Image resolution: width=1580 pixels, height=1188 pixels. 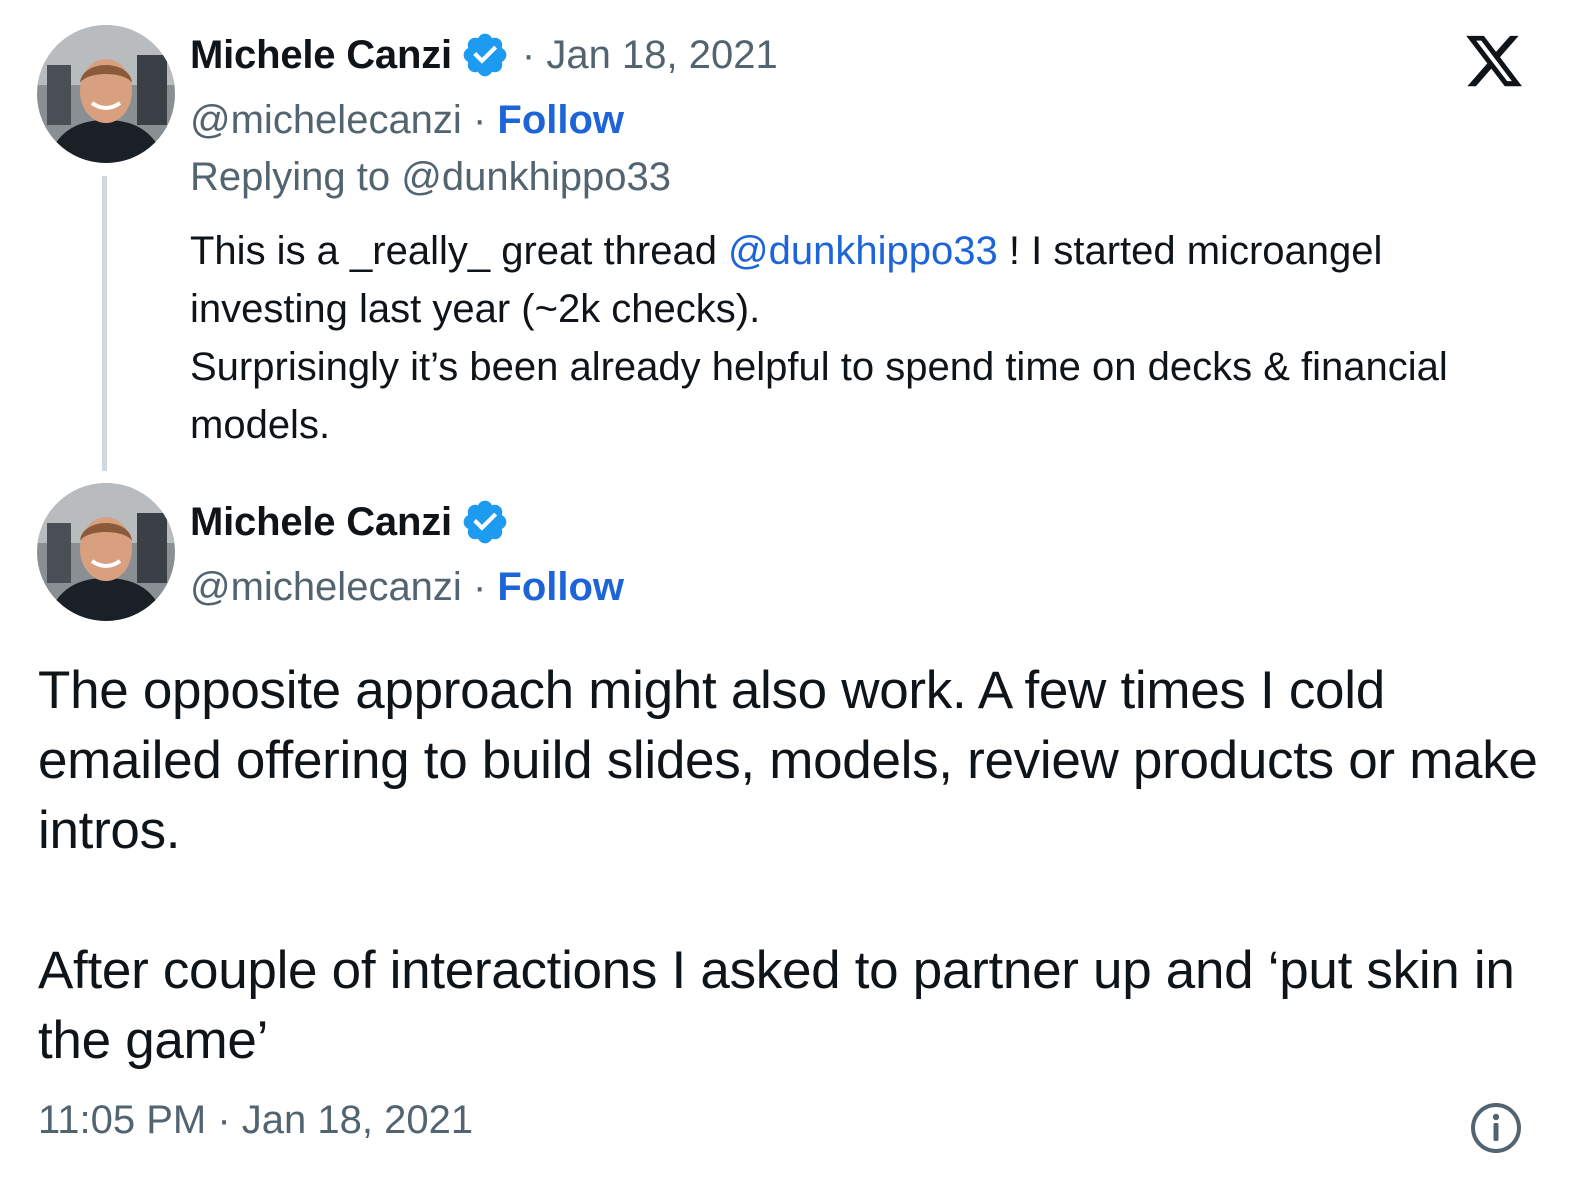 What do you see at coordinates (326, 587) in the screenshot?
I see `main-author-handle: @michelecanzi` at bounding box center [326, 587].